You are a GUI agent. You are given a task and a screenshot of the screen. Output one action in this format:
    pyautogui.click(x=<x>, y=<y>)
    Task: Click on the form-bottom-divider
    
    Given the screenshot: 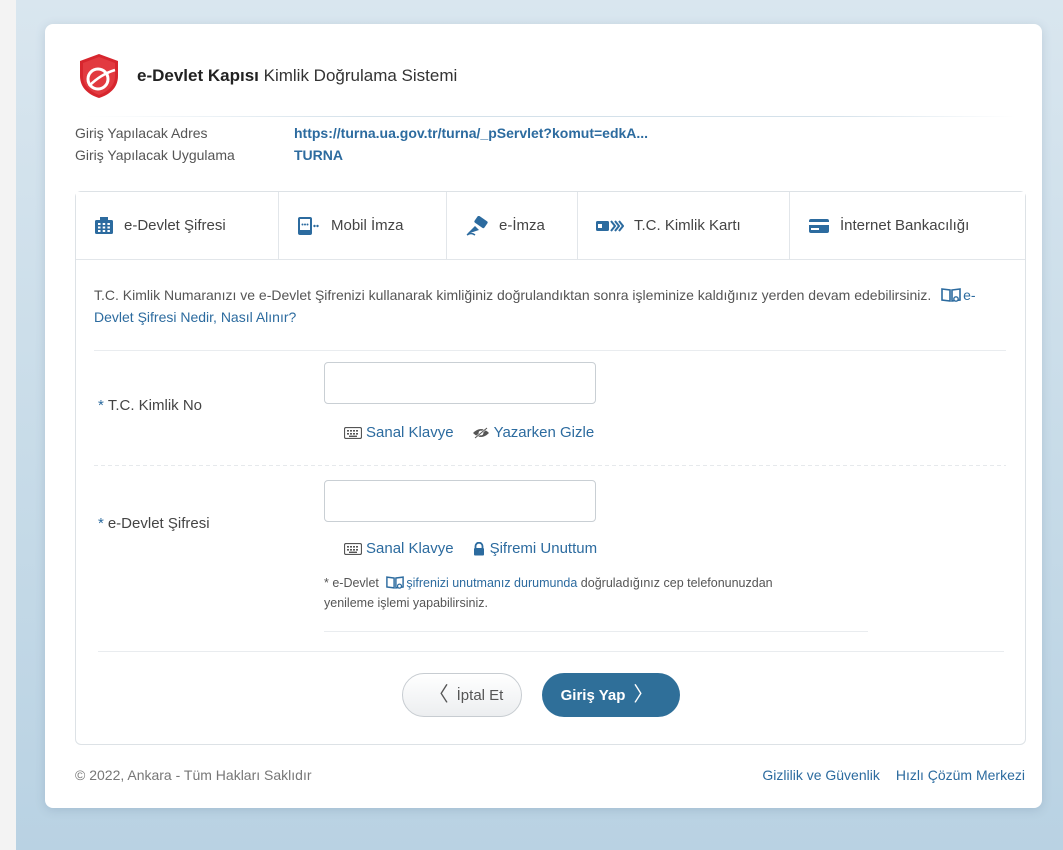 What is the action you would take?
    pyautogui.click(x=551, y=651)
    